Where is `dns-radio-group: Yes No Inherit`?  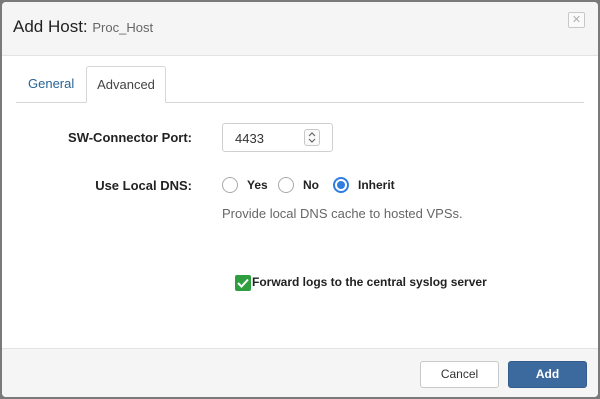
dns-radio-group: Yes No Inherit is located at coordinates (322, 187).